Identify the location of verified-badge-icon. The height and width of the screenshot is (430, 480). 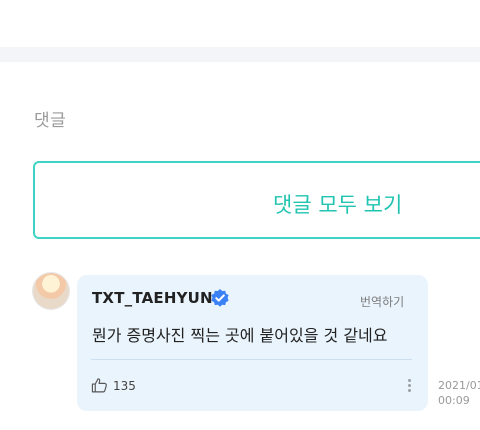
(220, 298).